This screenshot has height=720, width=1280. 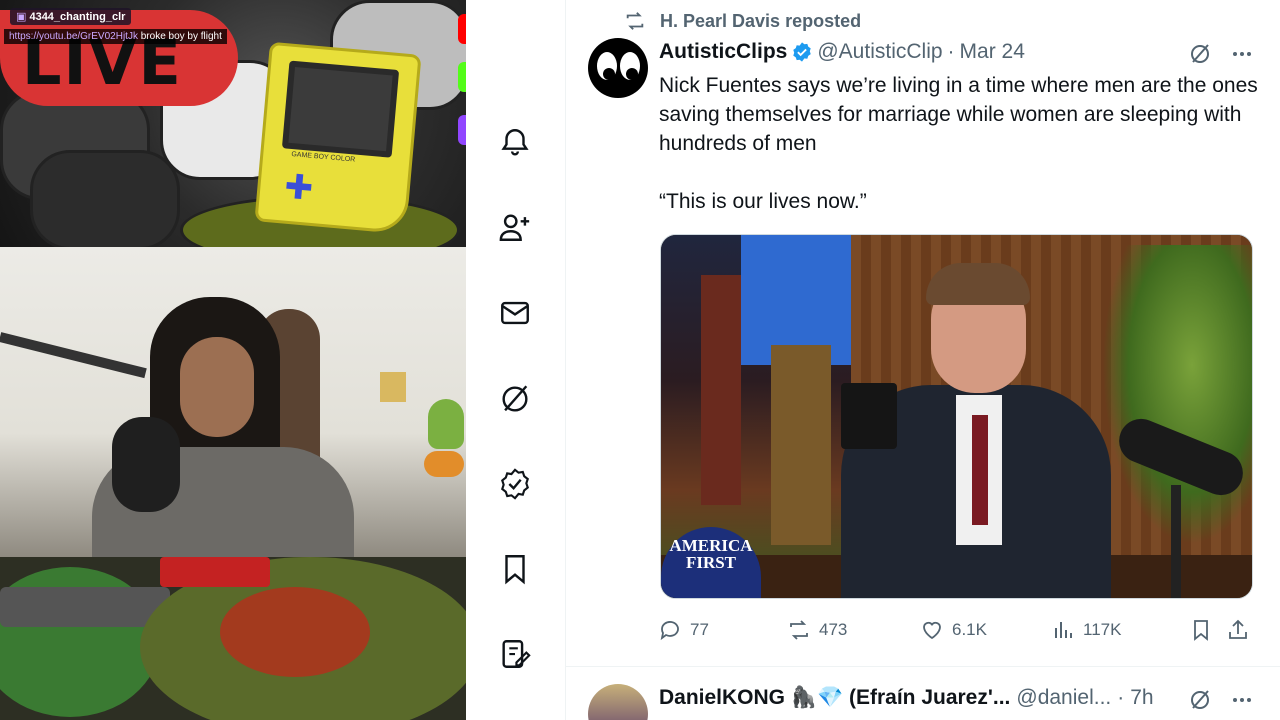 I want to click on microphone, so click(x=146, y=464).